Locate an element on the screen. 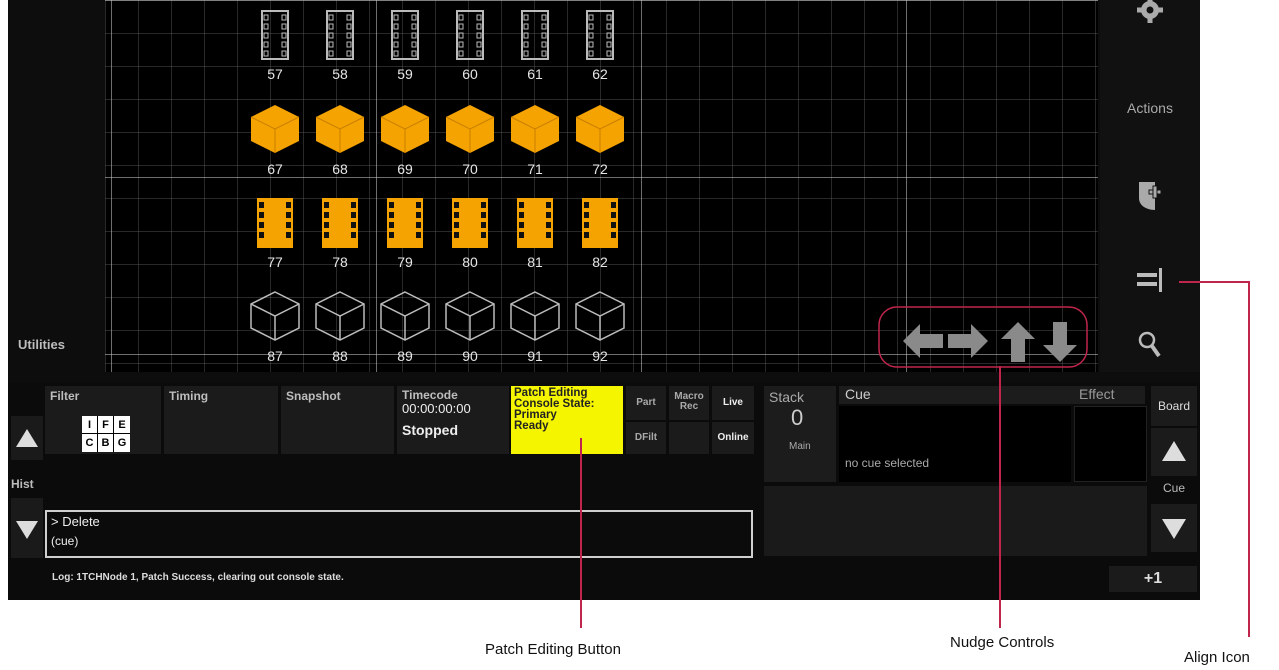 The width and height of the screenshot is (1279, 670). fixture-number: 61 is located at coordinates (535, 74).